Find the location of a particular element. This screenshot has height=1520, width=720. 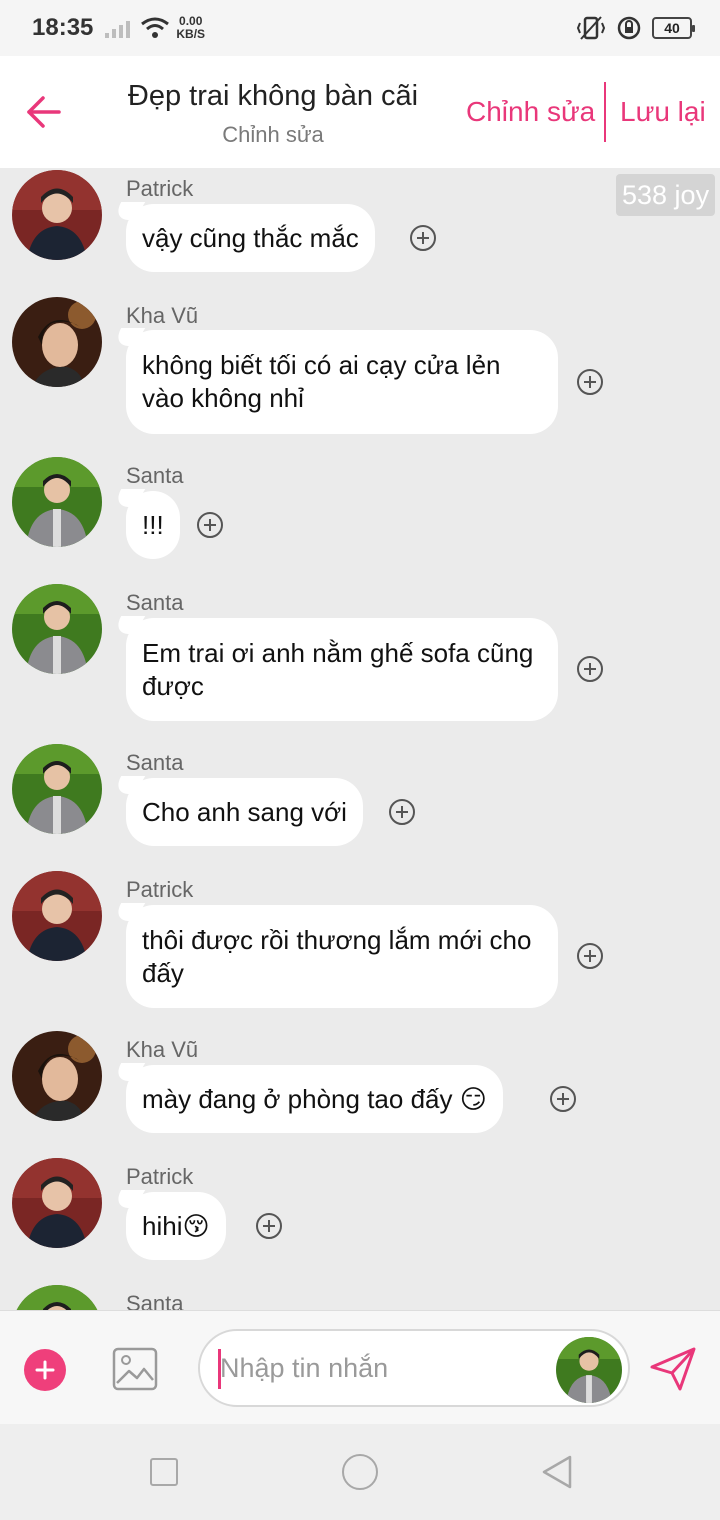

message-bubble: Em trai ơi anh nằm ghế sofa cũng được is located at coordinates (342, 669).